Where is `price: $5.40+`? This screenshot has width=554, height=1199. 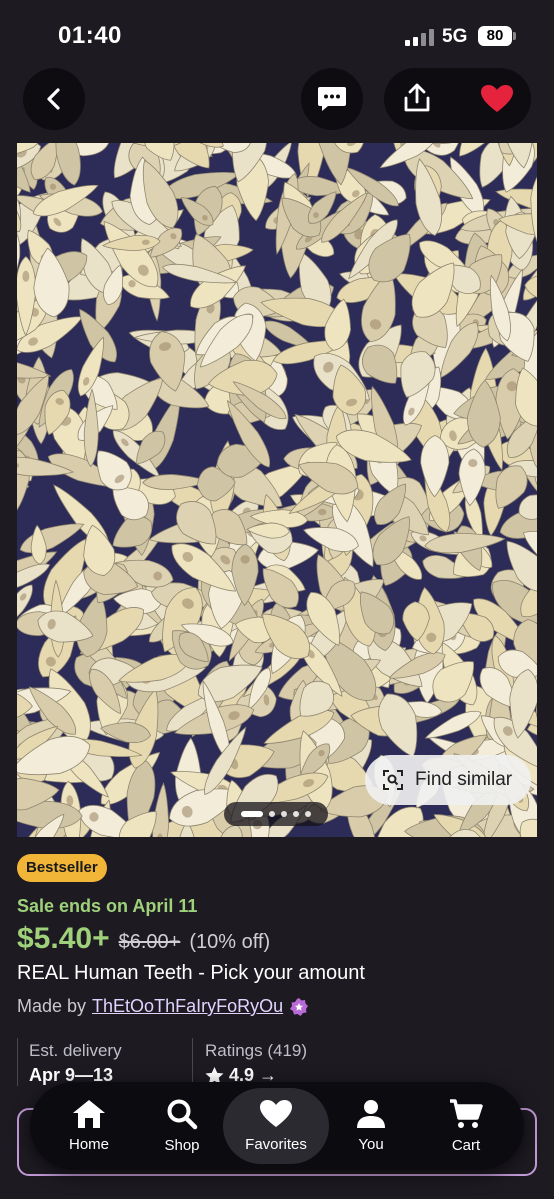 price: $5.40+ is located at coordinates (63, 938).